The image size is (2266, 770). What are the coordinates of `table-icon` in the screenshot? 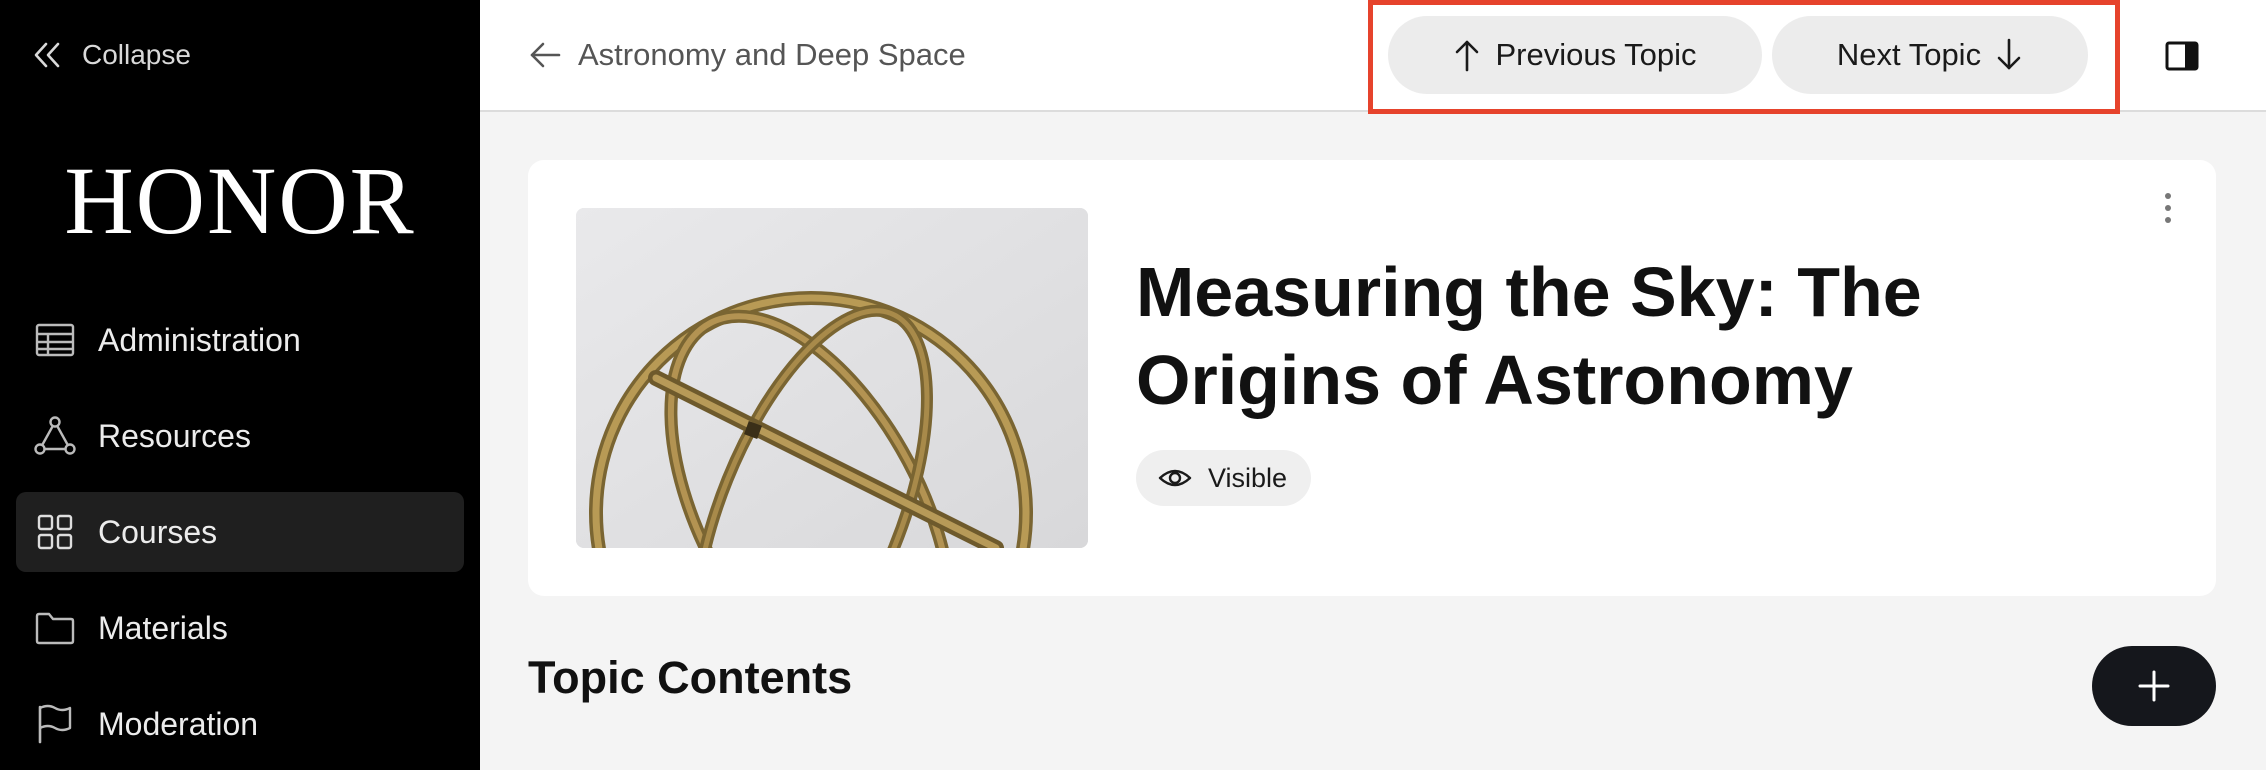 It's located at (55, 340).